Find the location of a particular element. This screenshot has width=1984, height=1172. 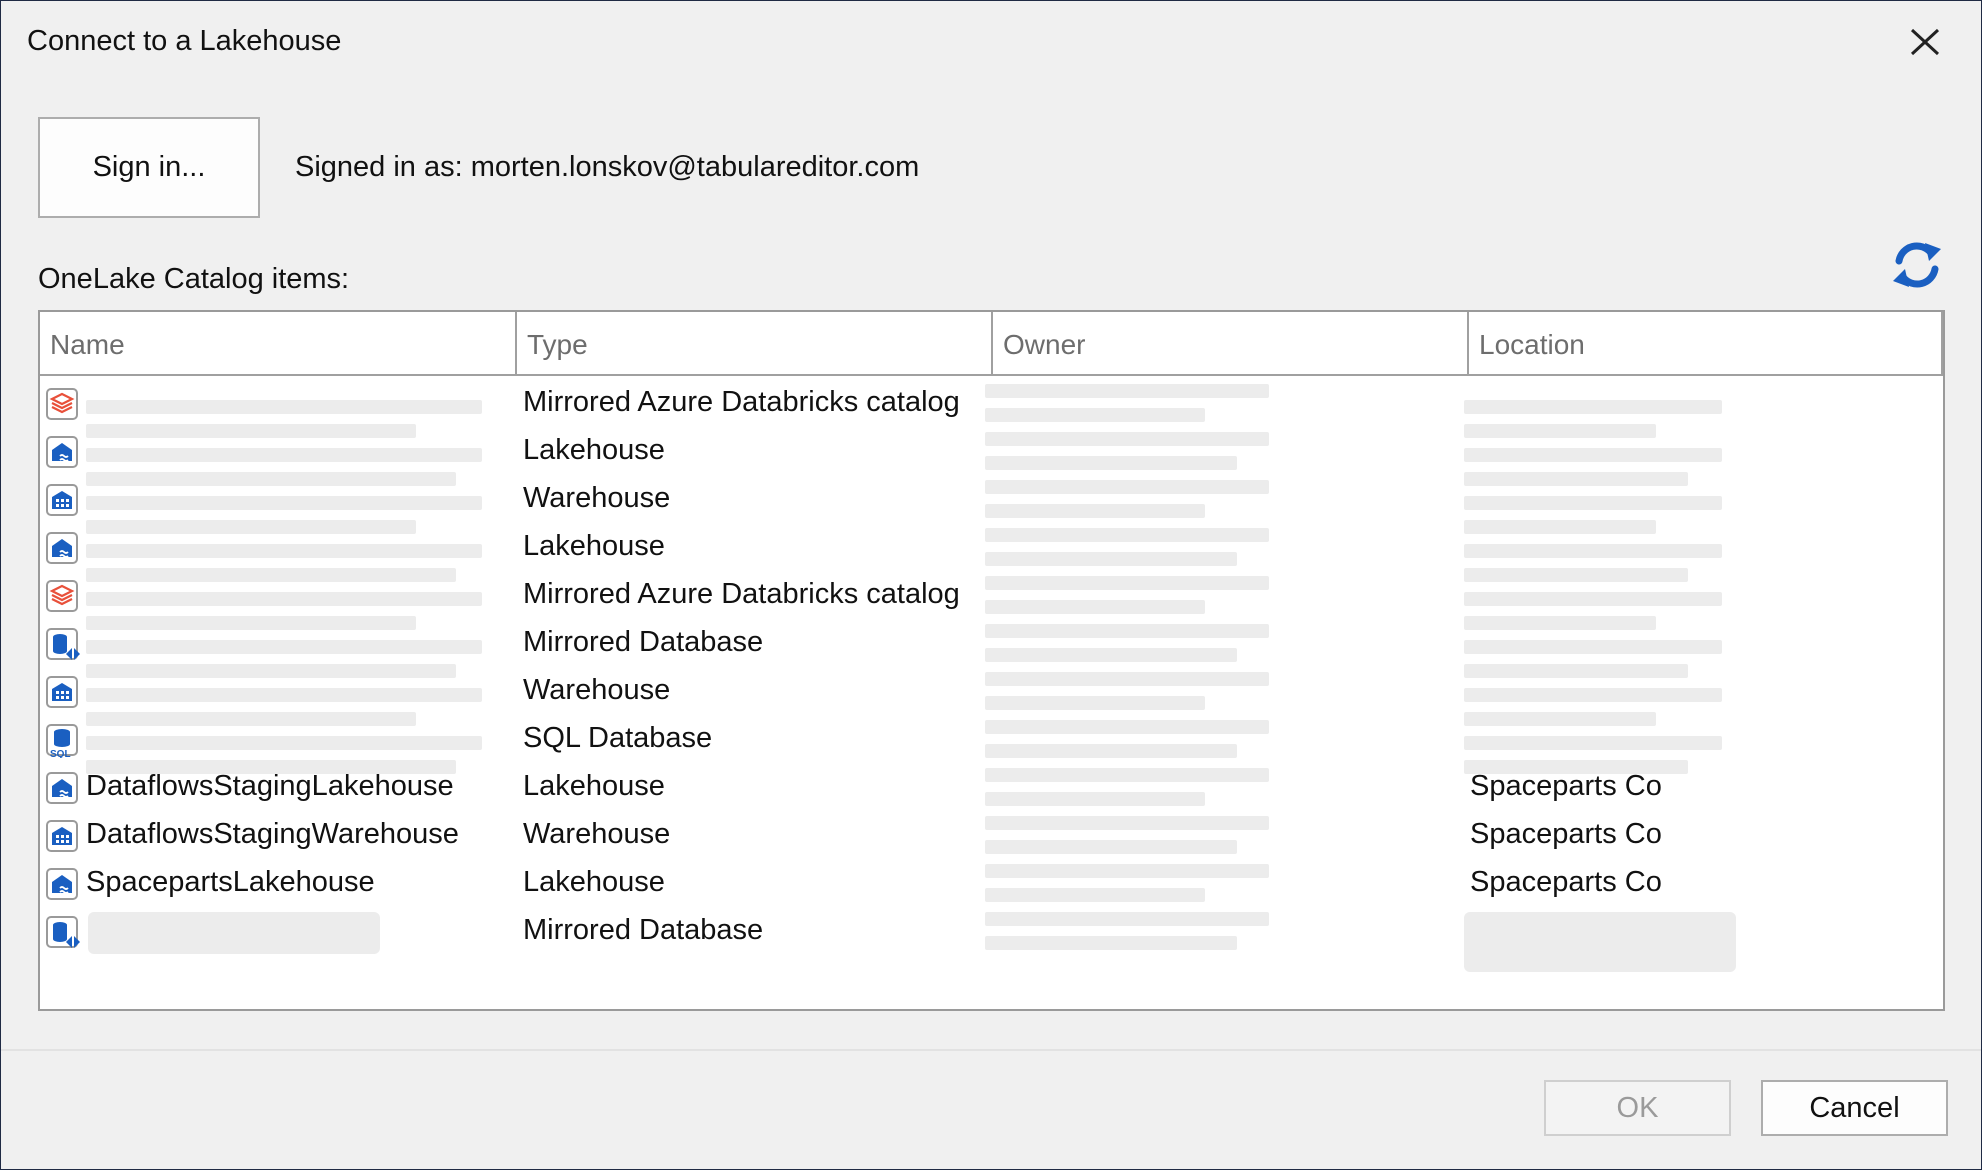

refresh-icon is located at coordinates (1917, 265).